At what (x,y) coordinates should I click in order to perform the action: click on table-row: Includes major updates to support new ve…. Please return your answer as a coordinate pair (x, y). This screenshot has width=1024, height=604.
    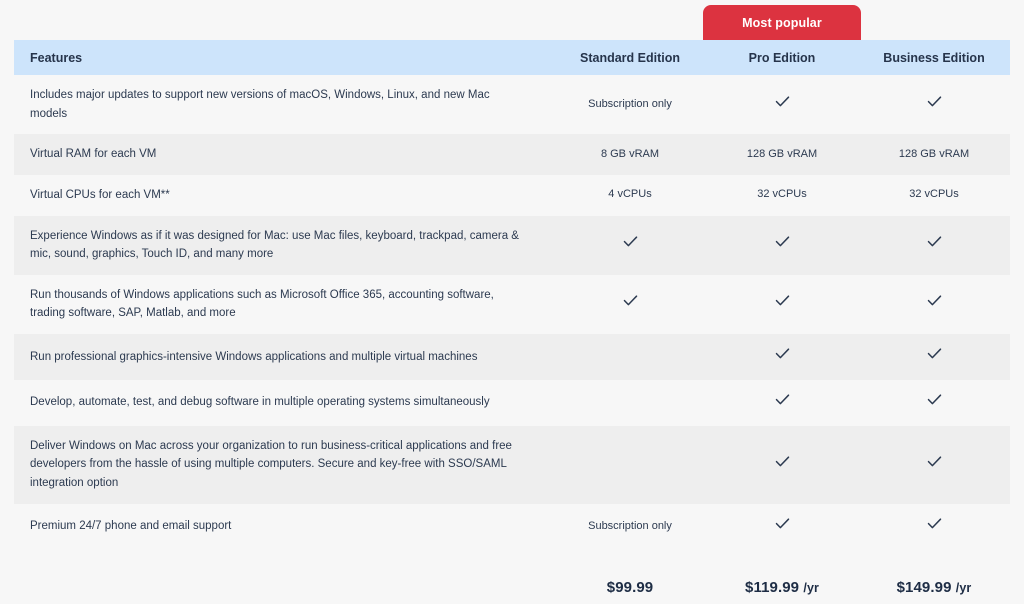
    Looking at the image, I should click on (512, 105).